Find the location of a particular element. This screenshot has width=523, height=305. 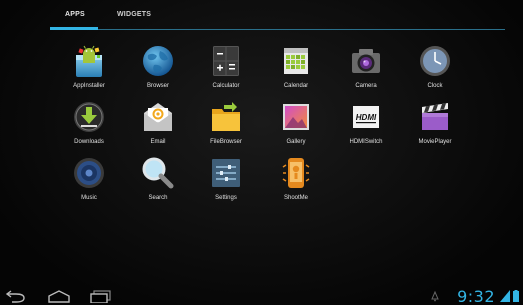

app-label: FileBrowser is located at coordinates (226, 142).